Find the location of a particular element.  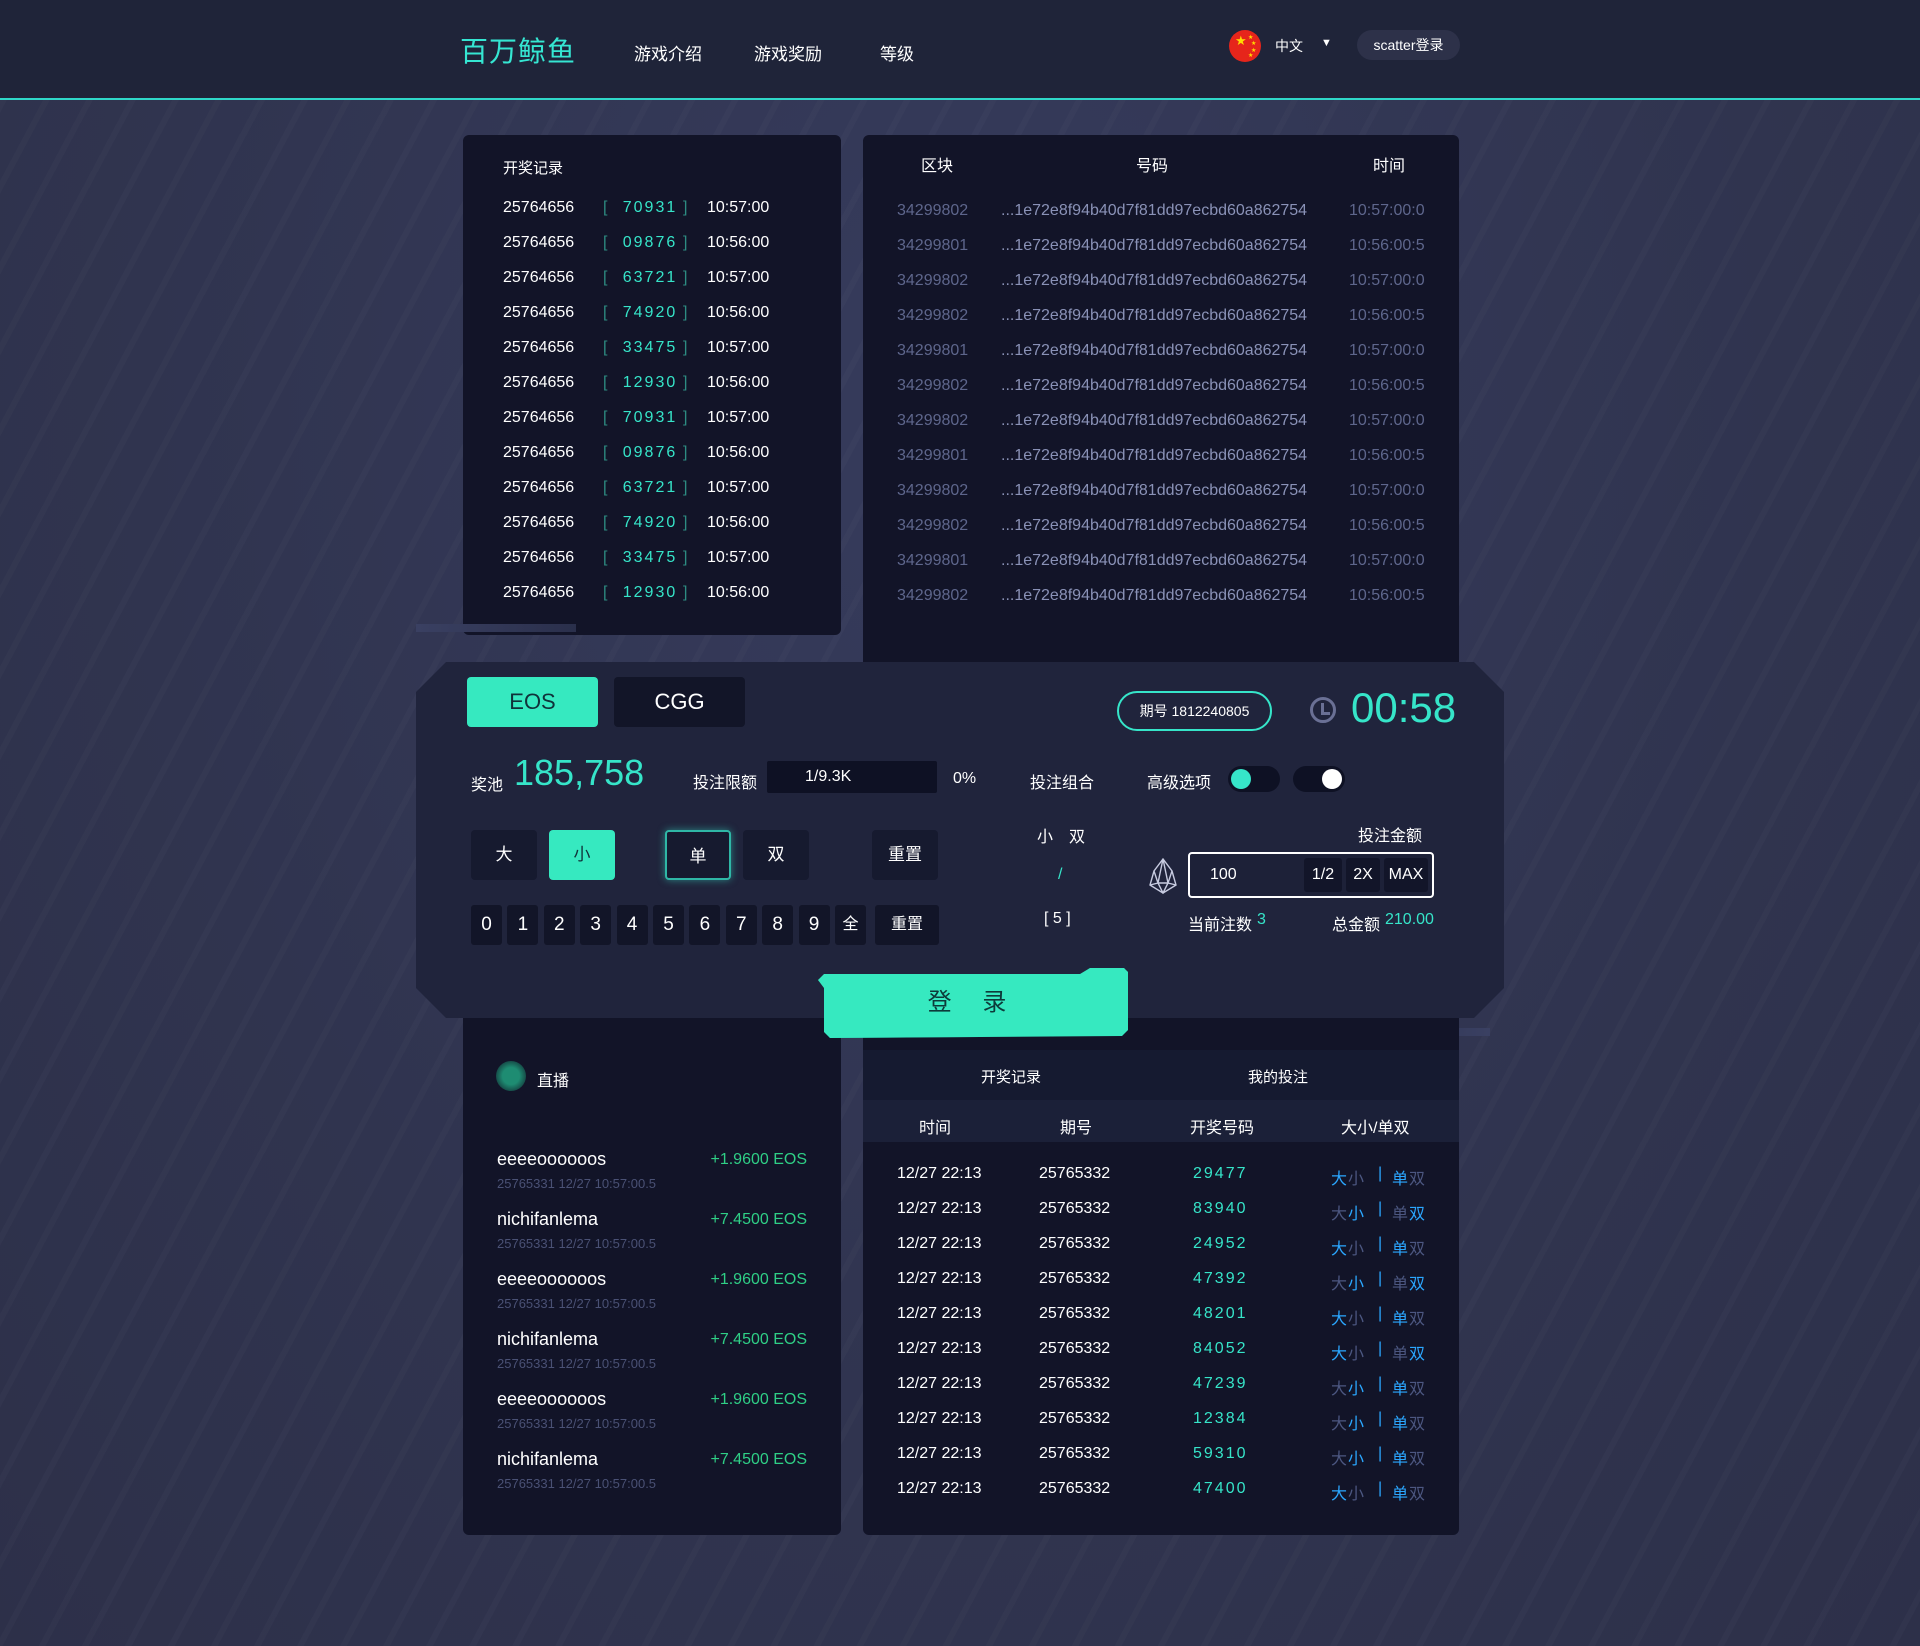

history-time: 12/27 22:13 is located at coordinates (939, 1278).